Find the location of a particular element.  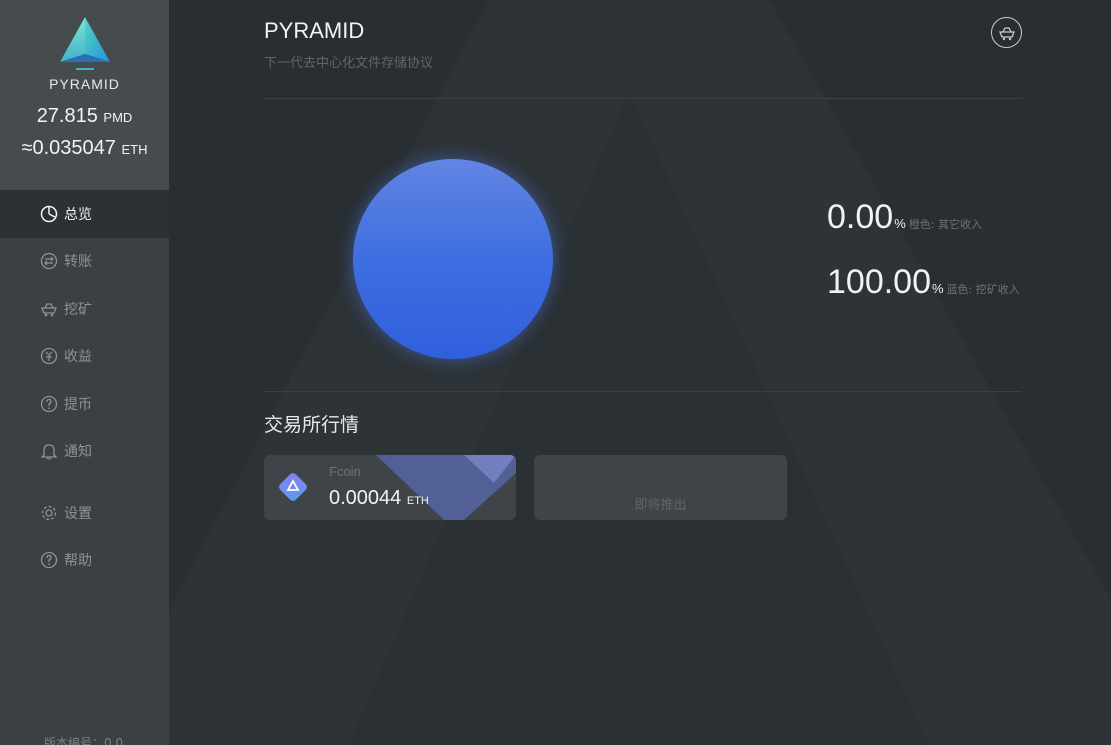

brand-name: PYRAMID is located at coordinates (84, 84).